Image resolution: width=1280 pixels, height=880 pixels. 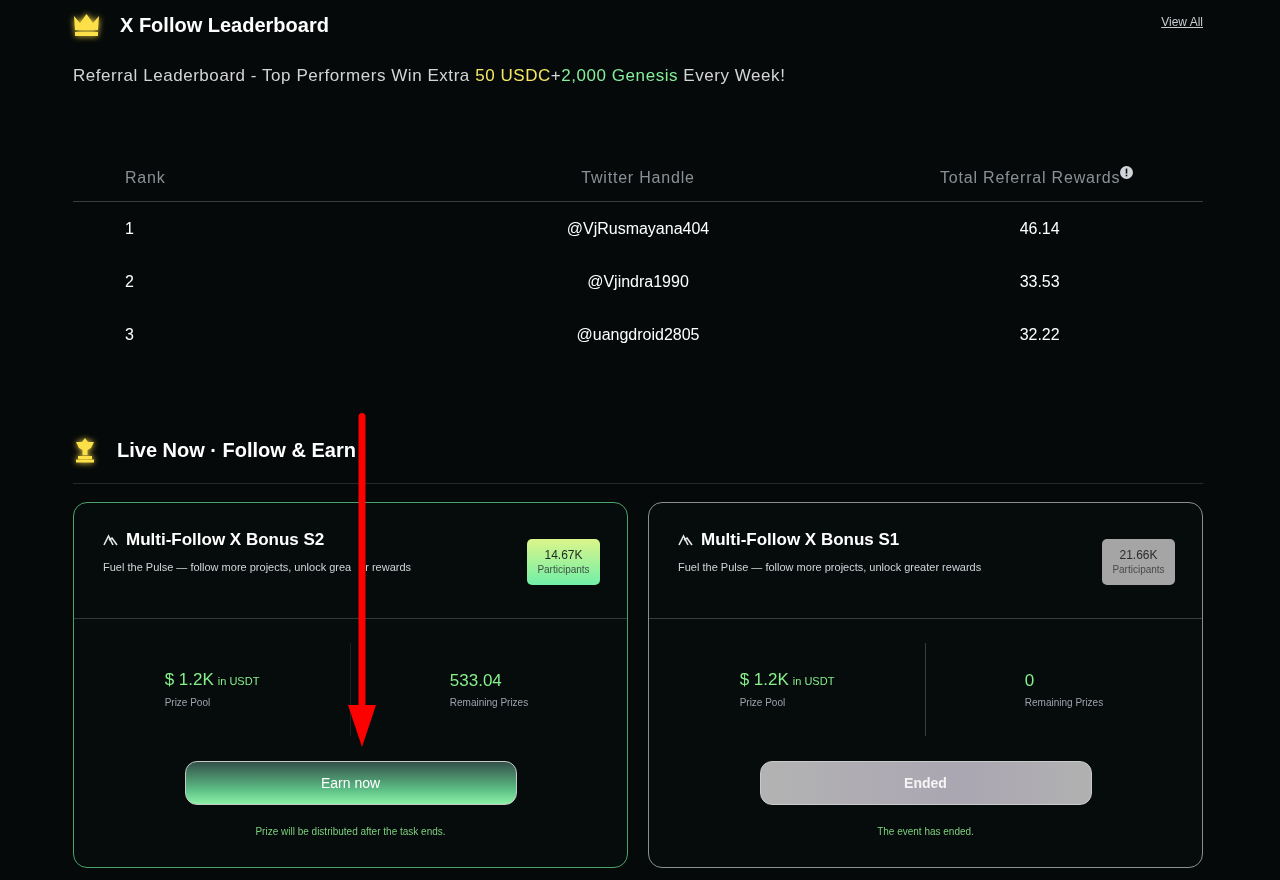 What do you see at coordinates (563, 555) in the screenshot?
I see `participants-count: 14.67K` at bounding box center [563, 555].